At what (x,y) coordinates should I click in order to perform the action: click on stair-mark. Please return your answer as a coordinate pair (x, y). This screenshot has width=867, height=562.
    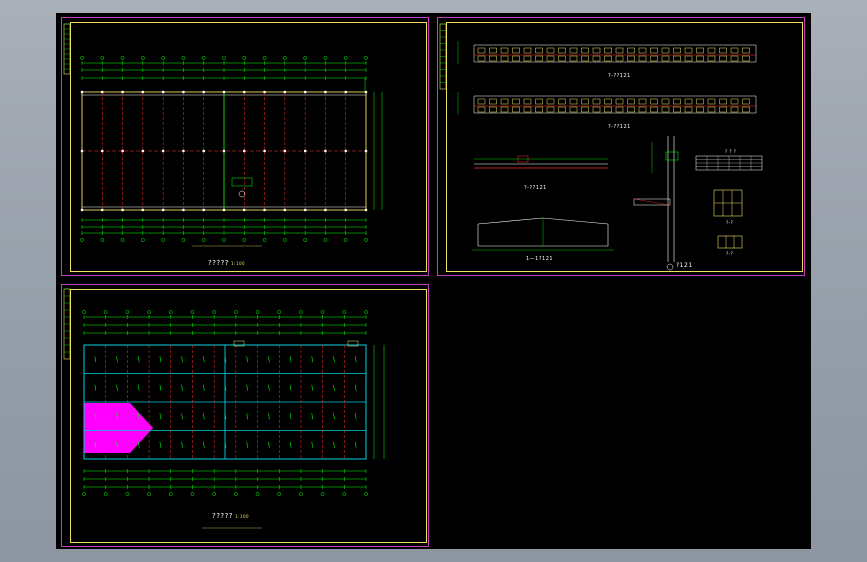
    Looking at the image, I should click on (242, 182).